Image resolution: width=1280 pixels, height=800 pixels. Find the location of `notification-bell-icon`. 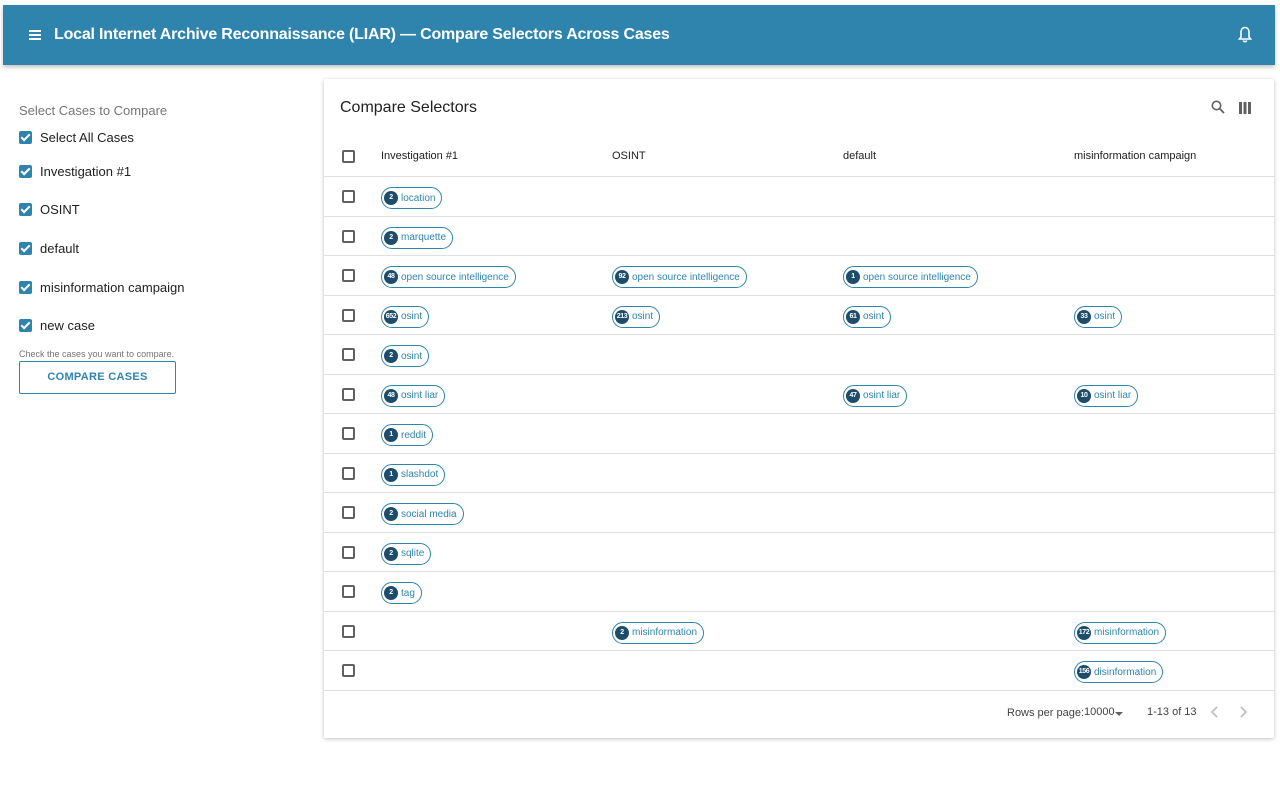

notification-bell-icon is located at coordinates (1245, 35).